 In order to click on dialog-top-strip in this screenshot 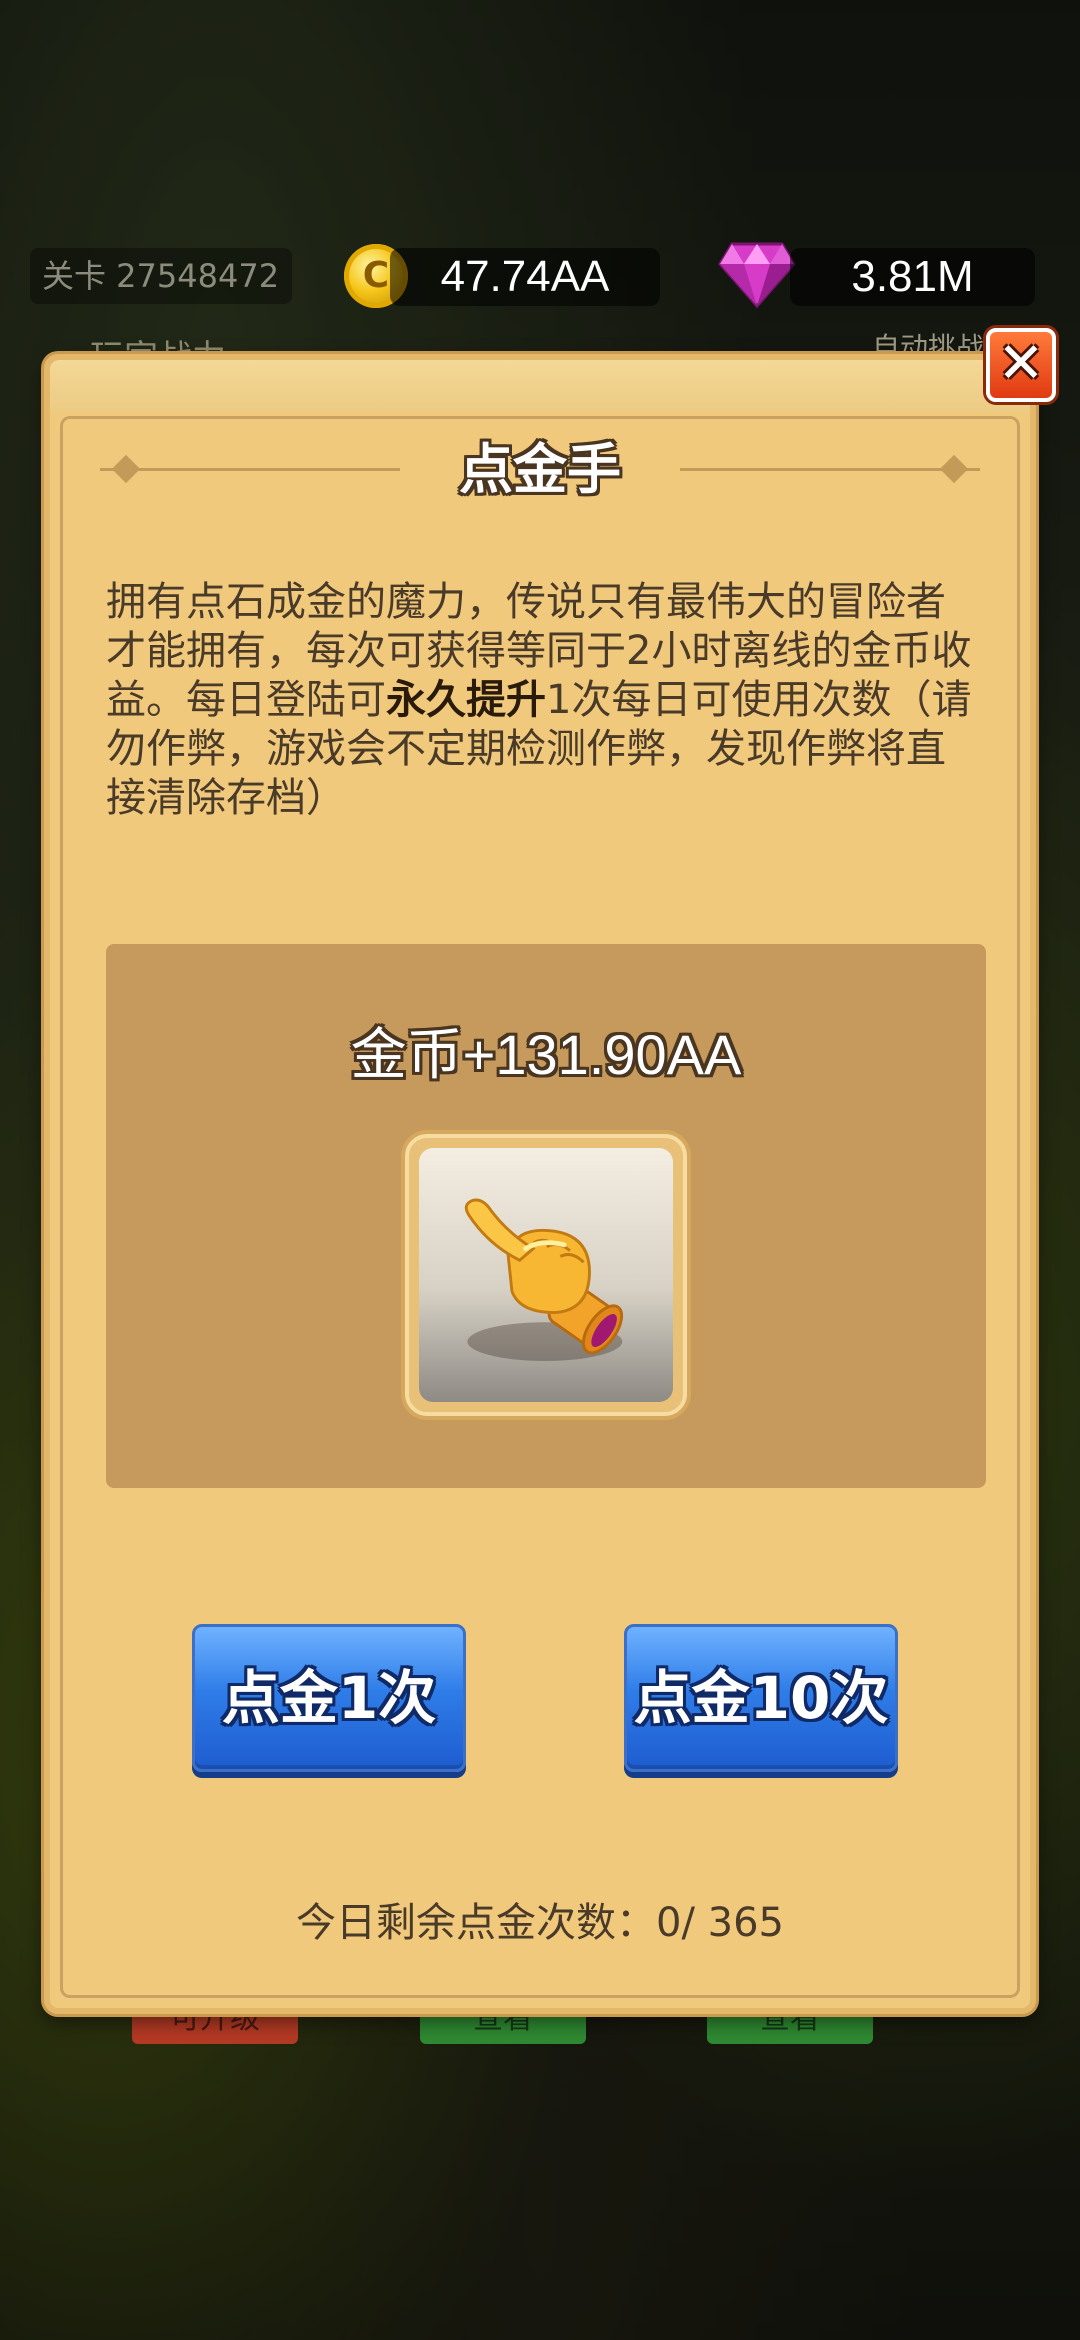, I will do `click(540, 386)`.